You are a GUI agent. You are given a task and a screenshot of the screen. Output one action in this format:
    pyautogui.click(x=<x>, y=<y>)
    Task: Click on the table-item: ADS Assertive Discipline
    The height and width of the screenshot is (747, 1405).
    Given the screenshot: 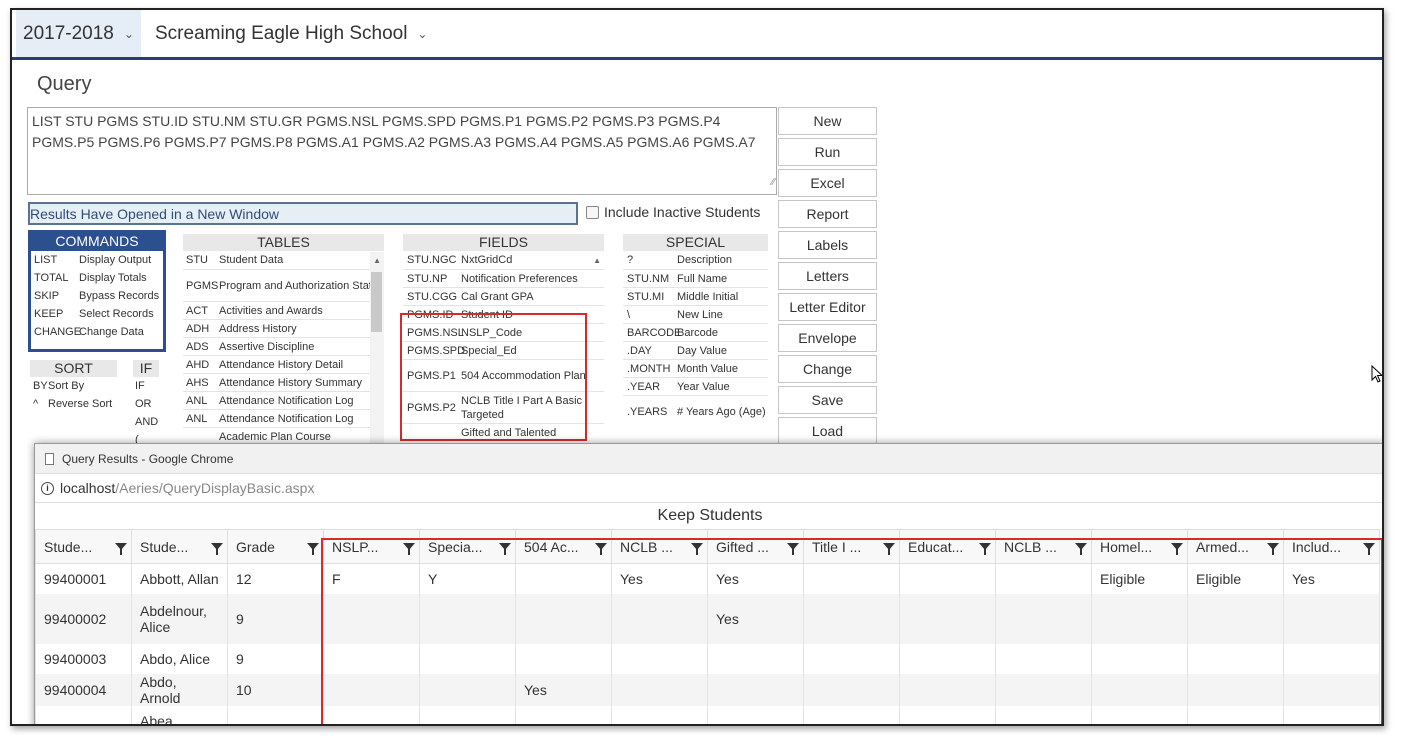 What is the action you would take?
    pyautogui.click(x=283, y=346)
    